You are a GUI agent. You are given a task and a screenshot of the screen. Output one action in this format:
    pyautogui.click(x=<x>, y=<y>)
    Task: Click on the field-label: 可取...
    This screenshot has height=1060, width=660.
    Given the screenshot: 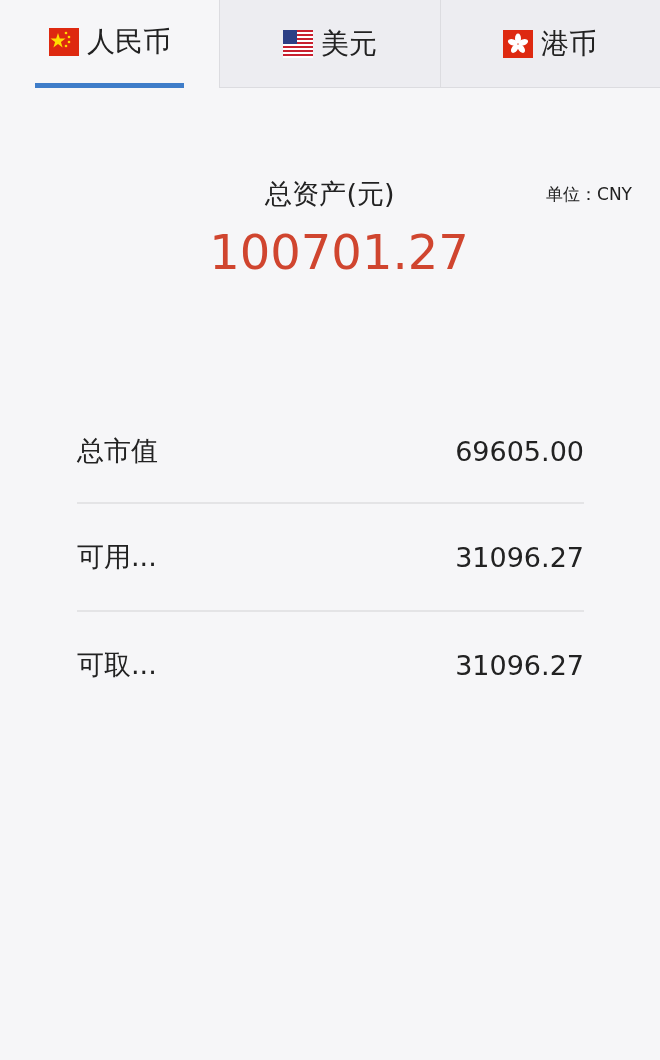 What is the action you would take?
    pyautogui.click(x=117, y=665)
    